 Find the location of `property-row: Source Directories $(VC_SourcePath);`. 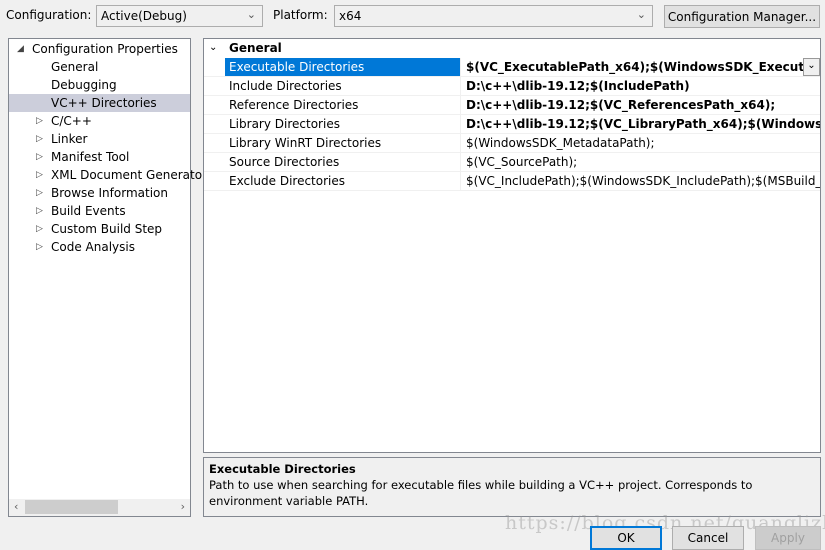

property-row: Source Directories $(VC_SourcePath); is located at coordinates (512, 162).